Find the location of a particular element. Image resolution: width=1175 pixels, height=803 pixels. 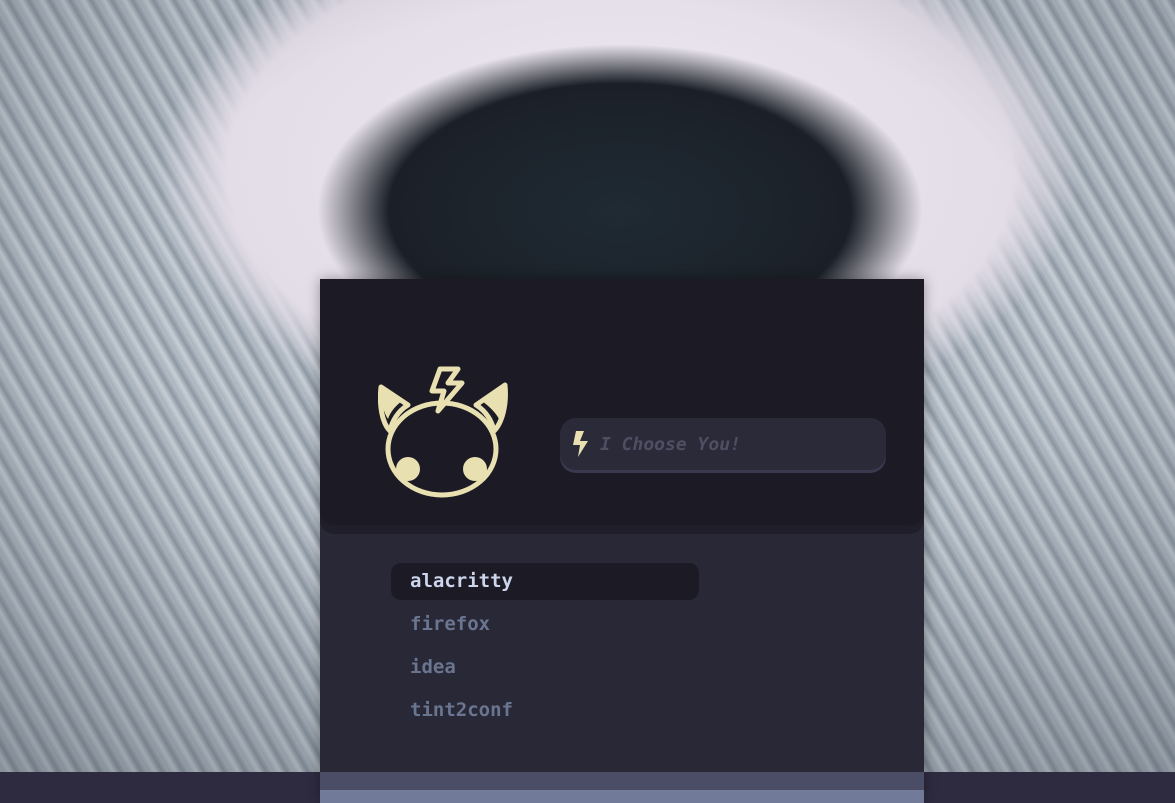

list-item-idea: idea is located at coordinates (545, 667).